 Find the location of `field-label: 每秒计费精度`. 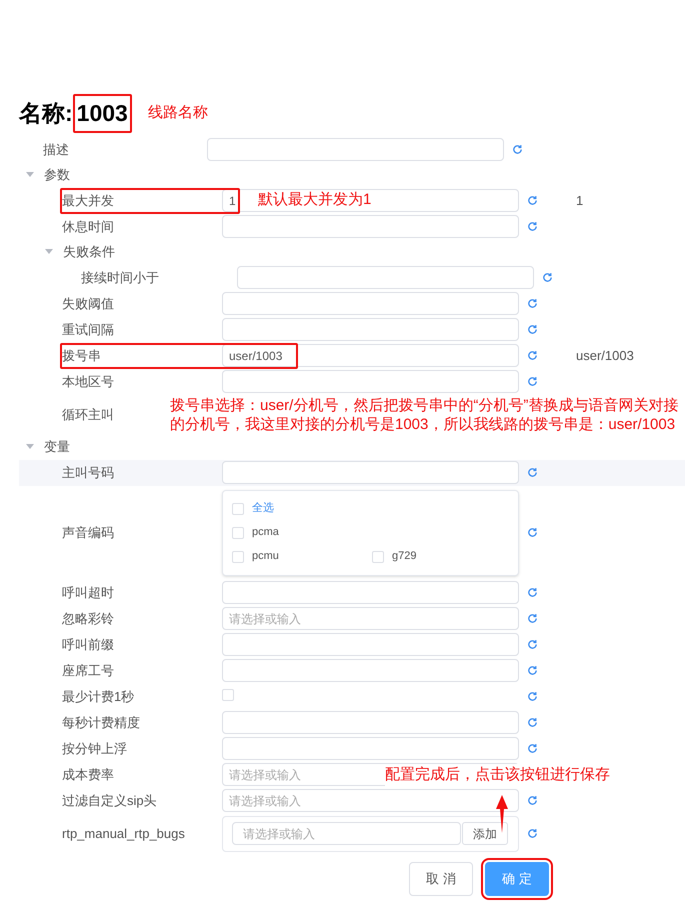

field-label: 每秒计费精度 is located at coordinates (101, 723).